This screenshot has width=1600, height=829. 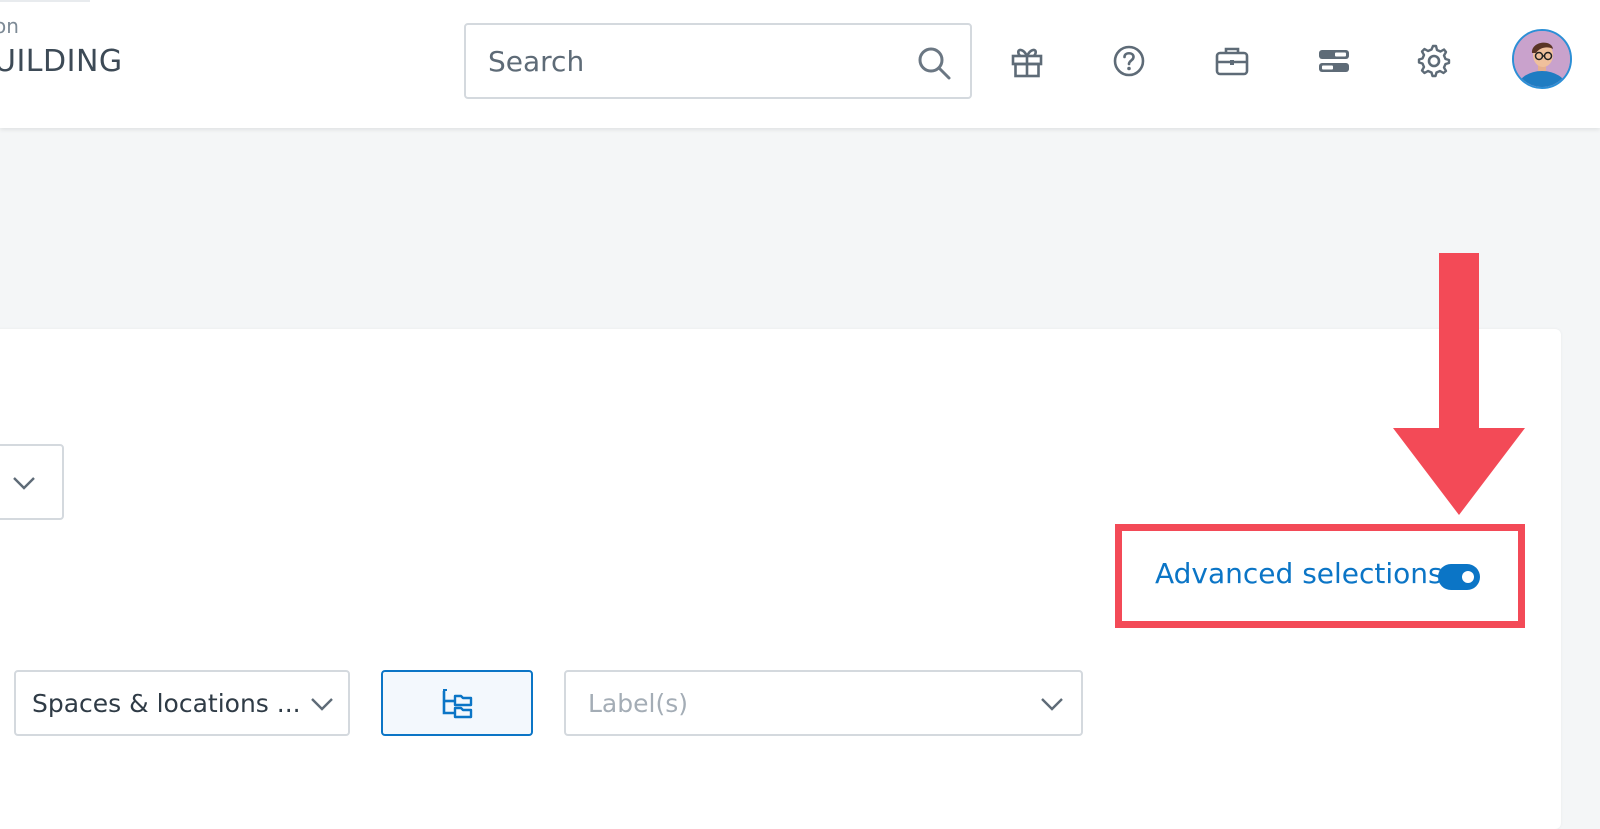 I want to click on user-avatar, so click(x=1542, y=59).